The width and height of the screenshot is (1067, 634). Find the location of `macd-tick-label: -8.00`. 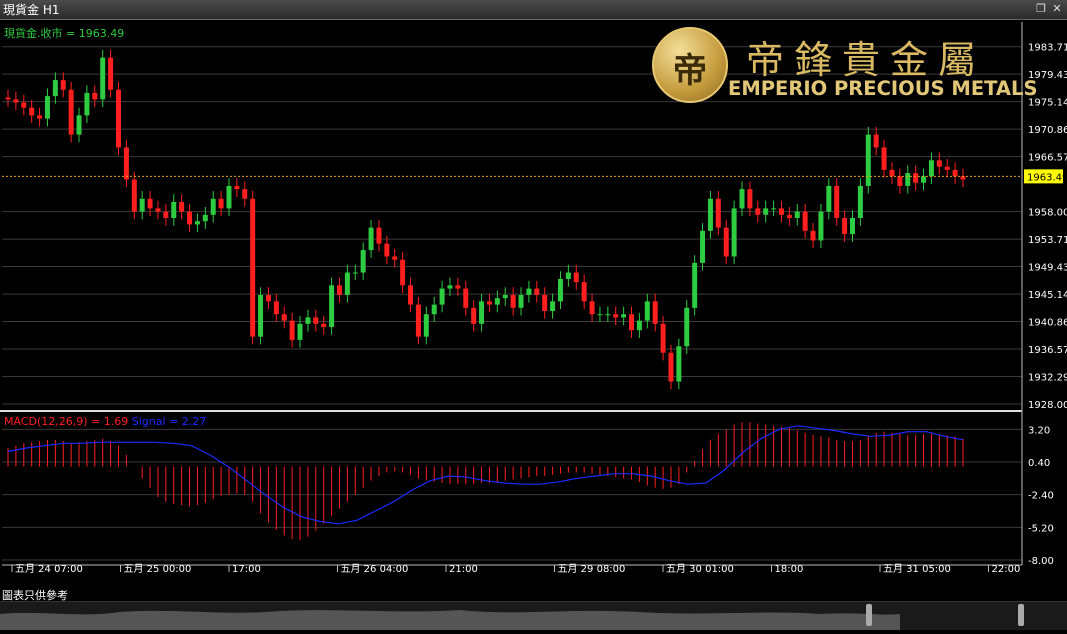

macd-tick-label: -8.00 is located at coordinates (1041, 561).